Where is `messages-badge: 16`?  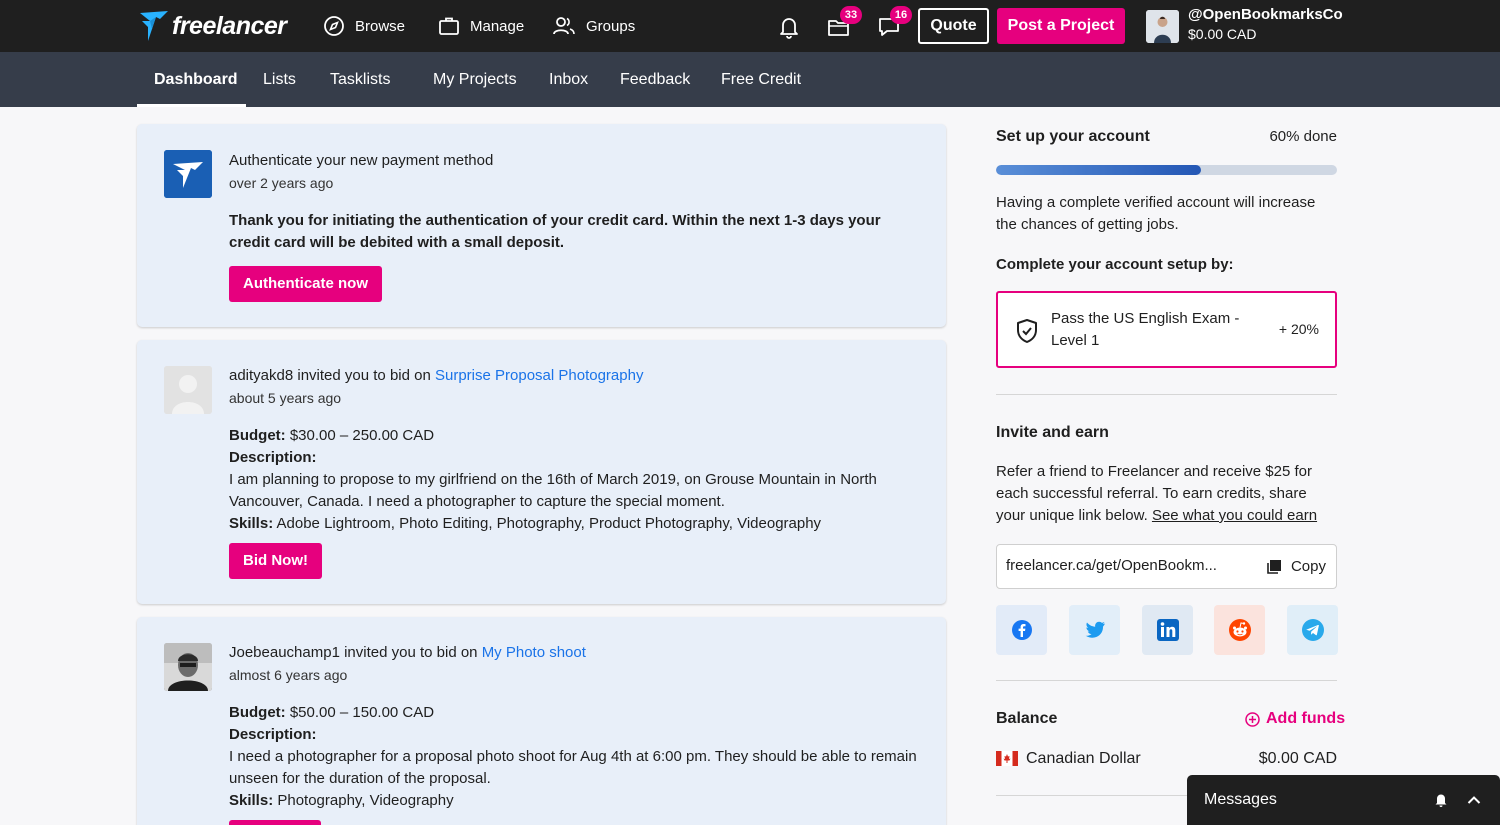
messages-badge: 16 is located at coordinates (901, 15).